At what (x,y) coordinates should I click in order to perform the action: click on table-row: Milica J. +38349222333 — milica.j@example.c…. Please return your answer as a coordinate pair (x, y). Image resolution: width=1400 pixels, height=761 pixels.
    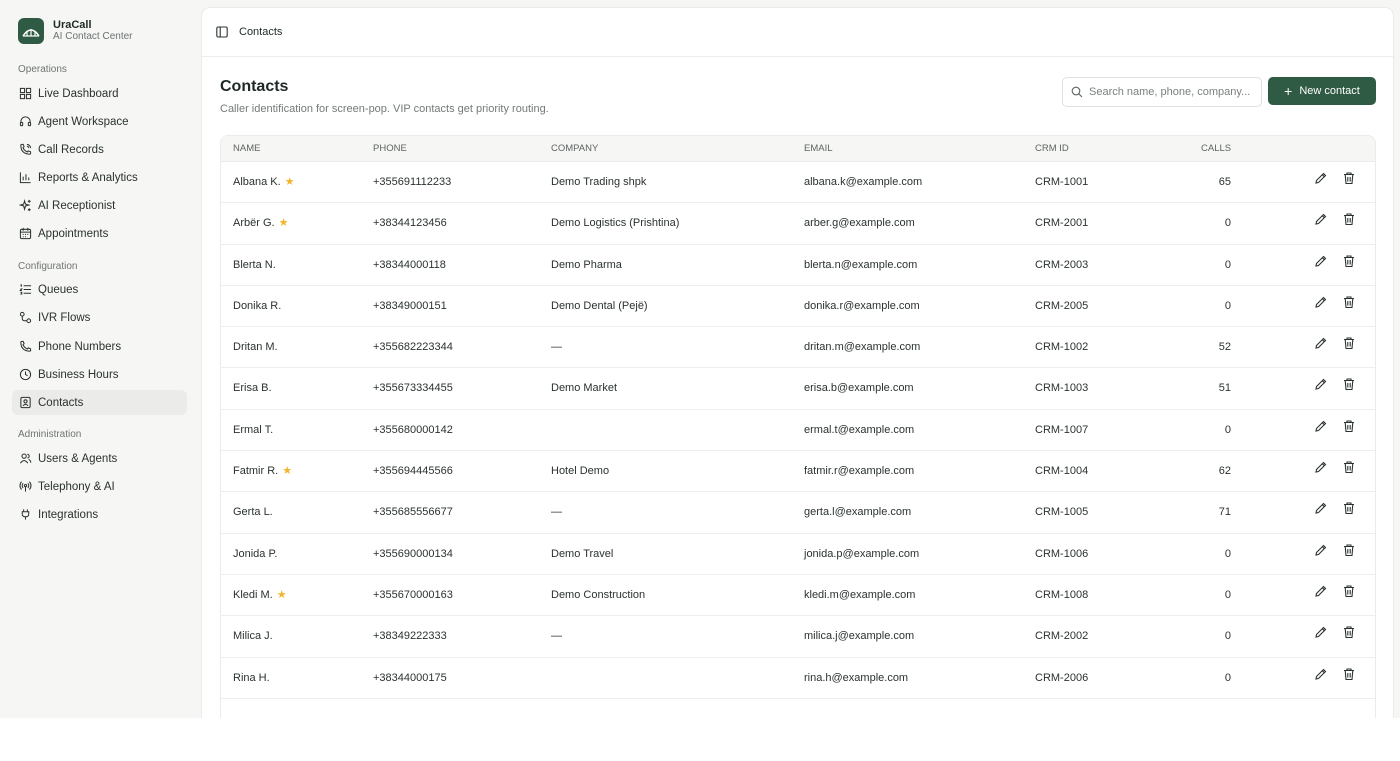
    Looking at the image, I should click on (798, 637).